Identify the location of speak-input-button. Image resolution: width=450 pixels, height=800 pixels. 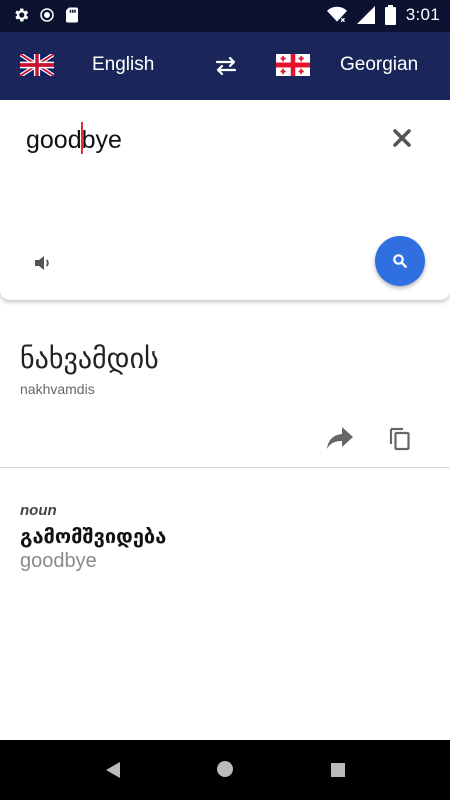
(43, 263).